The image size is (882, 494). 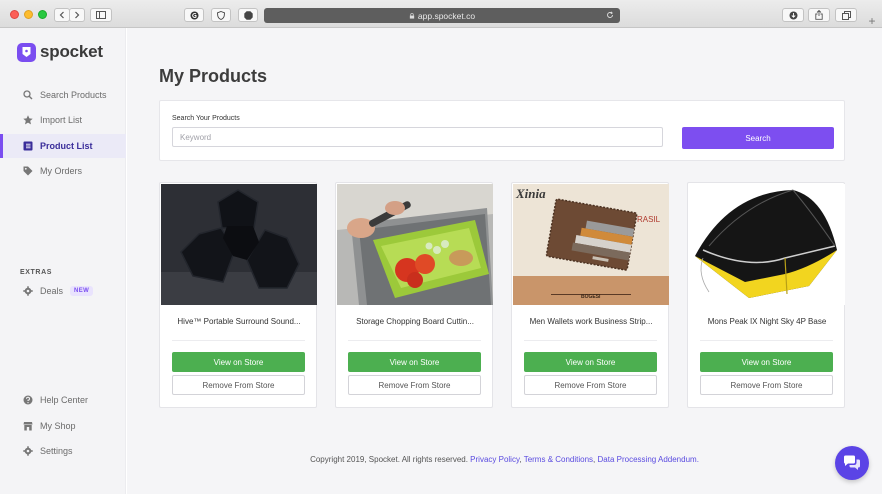 What do you see at coordinates (872, 21) in the screenshot?
I see `new-tab-button: +` at bounding box center [872, 21].